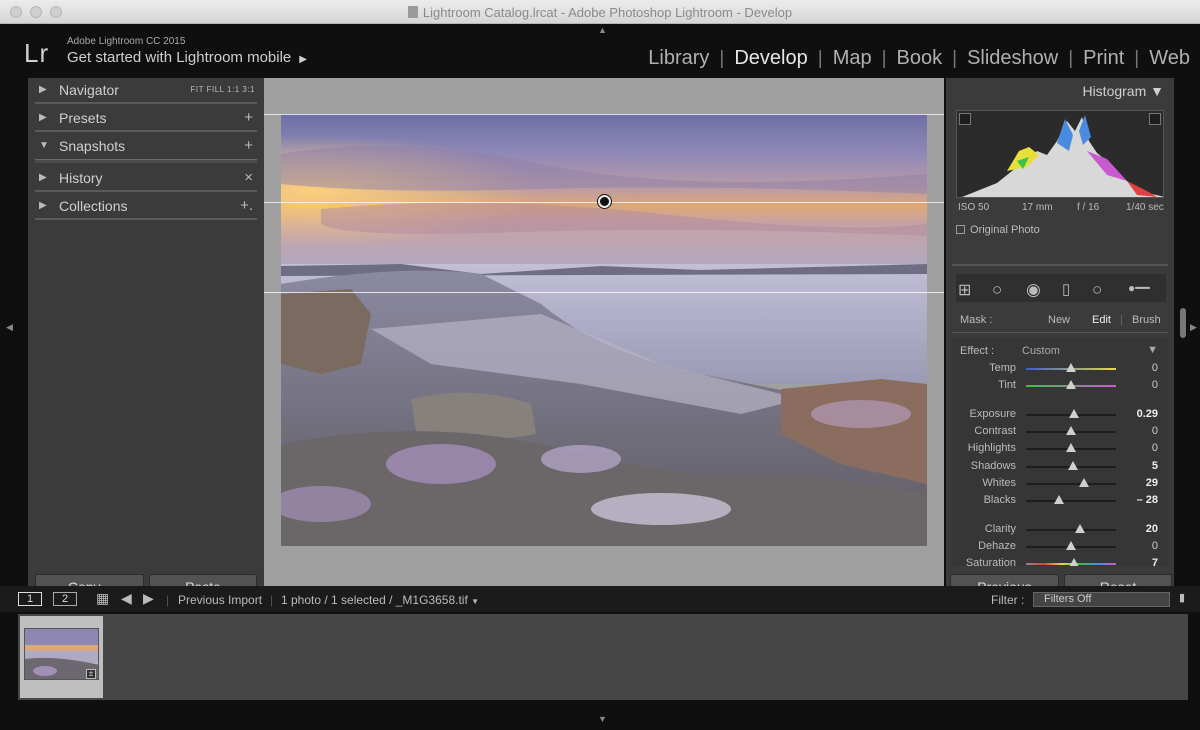 The width and height of the screenshot is (1200, 730). I want to click on shadow-clipping-indicator-icon, so click(965, 119).